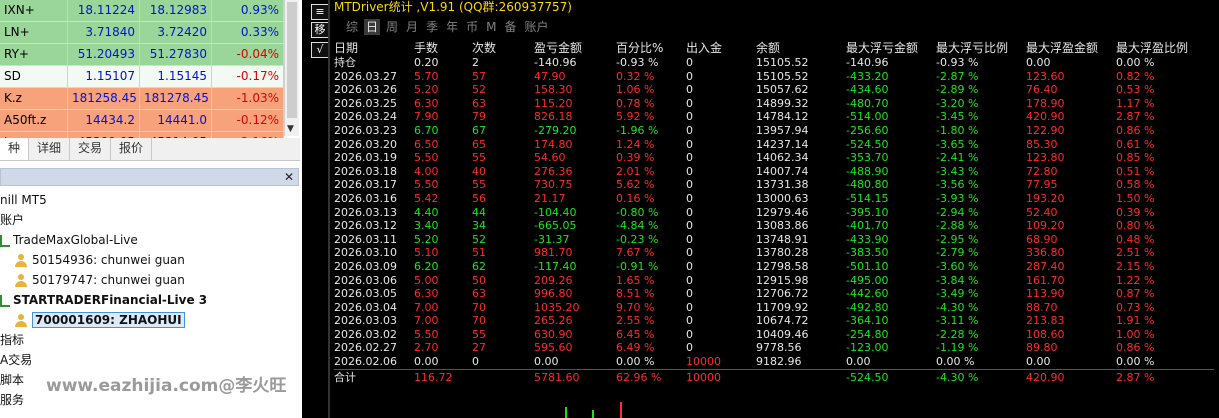  What do you see at coordinates (1042, 307) in the screenshot?
I see `stats-cell: 88.70` at bounding box center [1042, 307].